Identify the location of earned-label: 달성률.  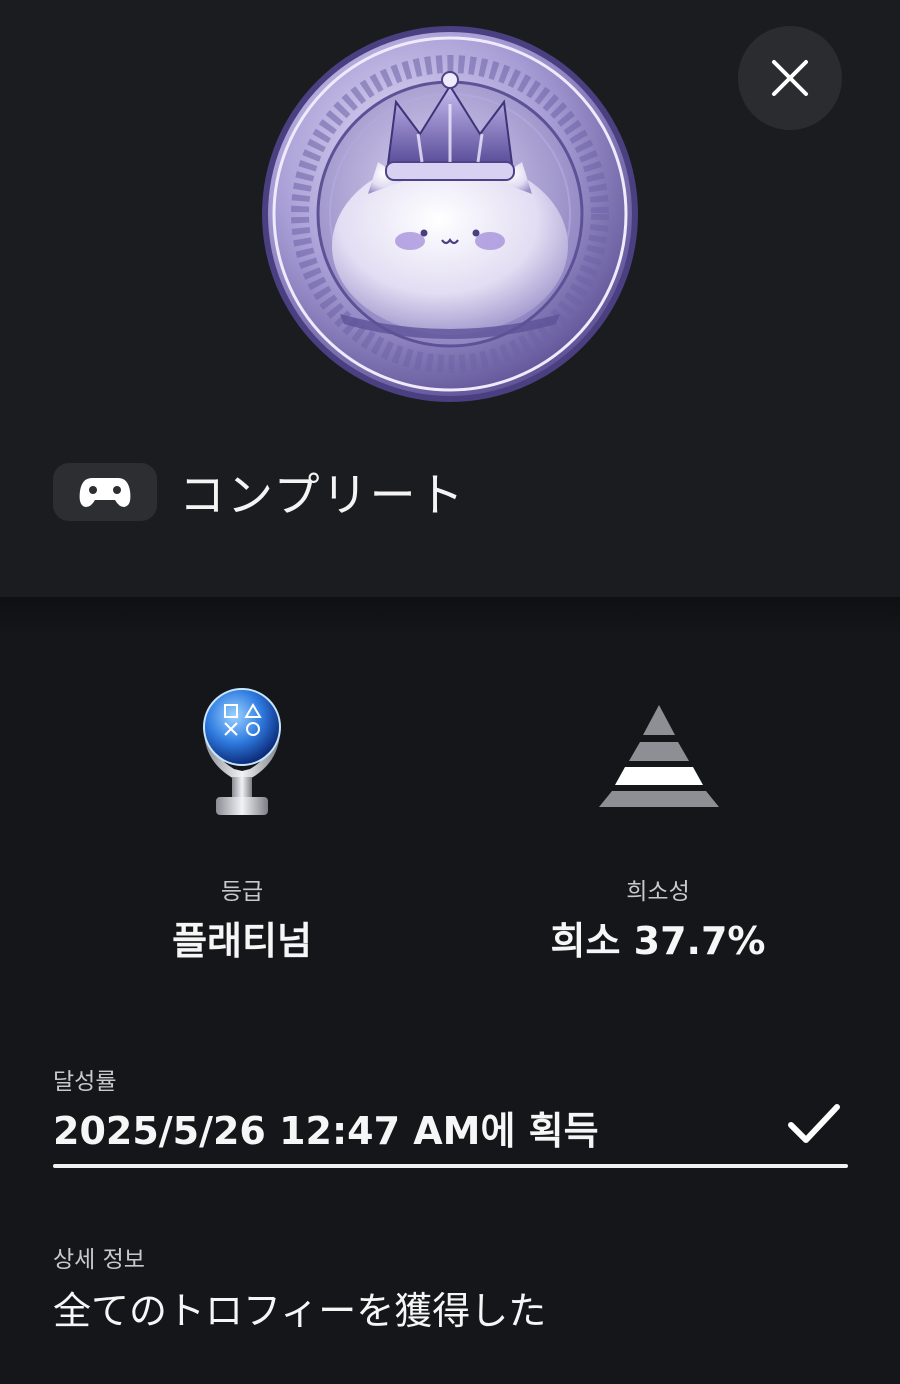
(85, 1082).